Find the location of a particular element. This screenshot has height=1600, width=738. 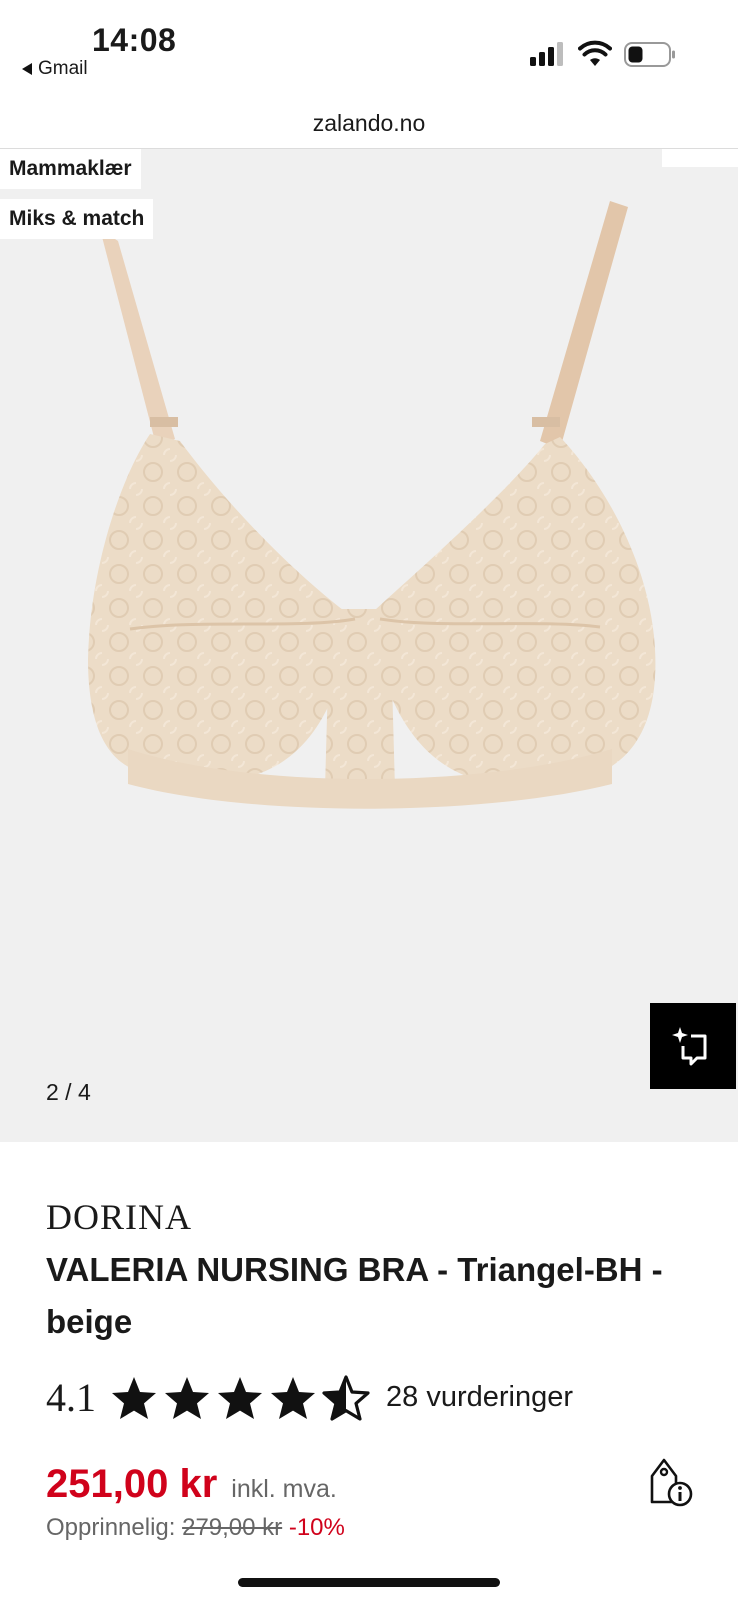

browser-address-bar: zalando.no is located at coordinates (369, 122).